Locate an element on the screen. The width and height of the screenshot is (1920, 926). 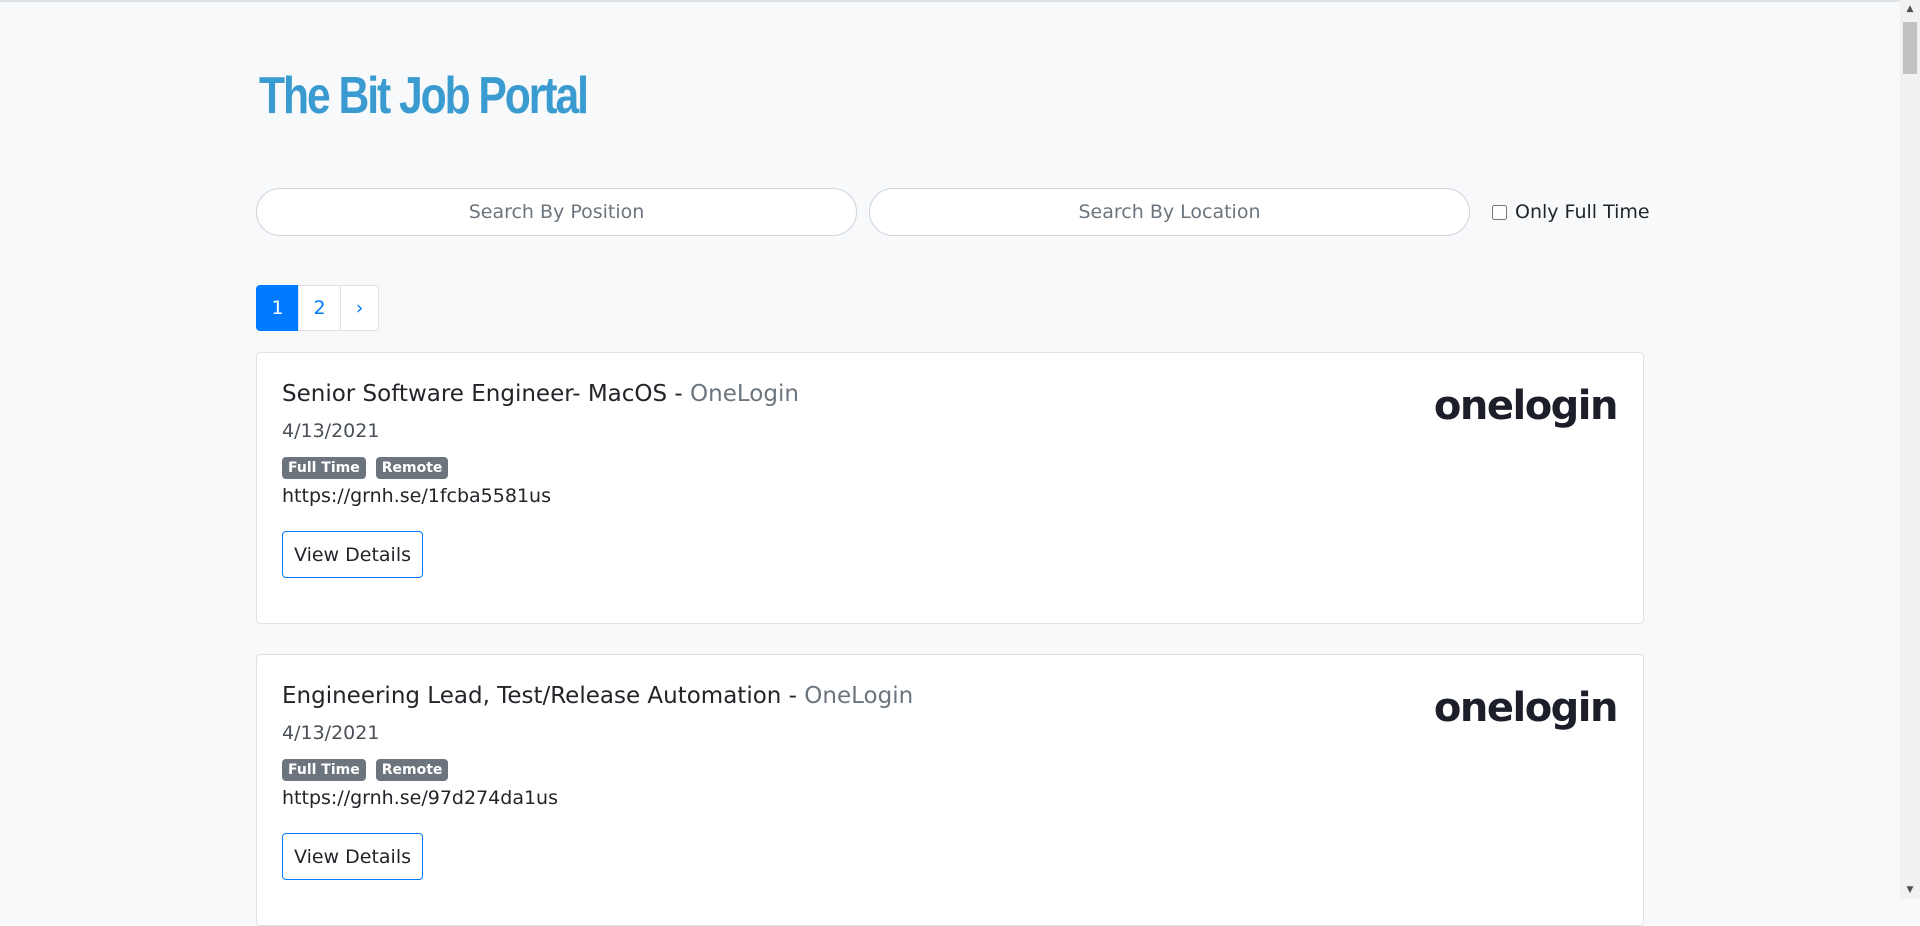
pagination: 1 2 › is located at coordinates (317, 308).